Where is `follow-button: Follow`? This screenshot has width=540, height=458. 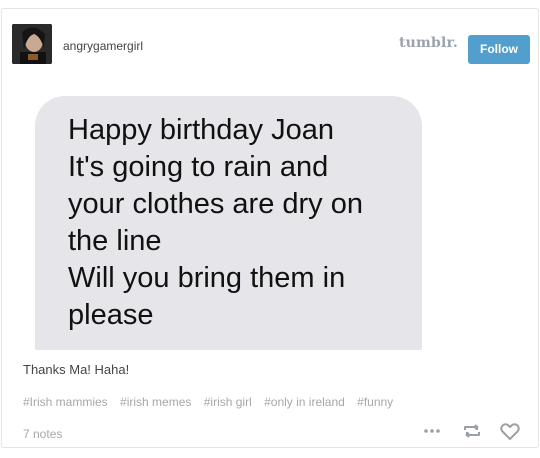 follow-button: Follow is located at coordinates (499, 49).